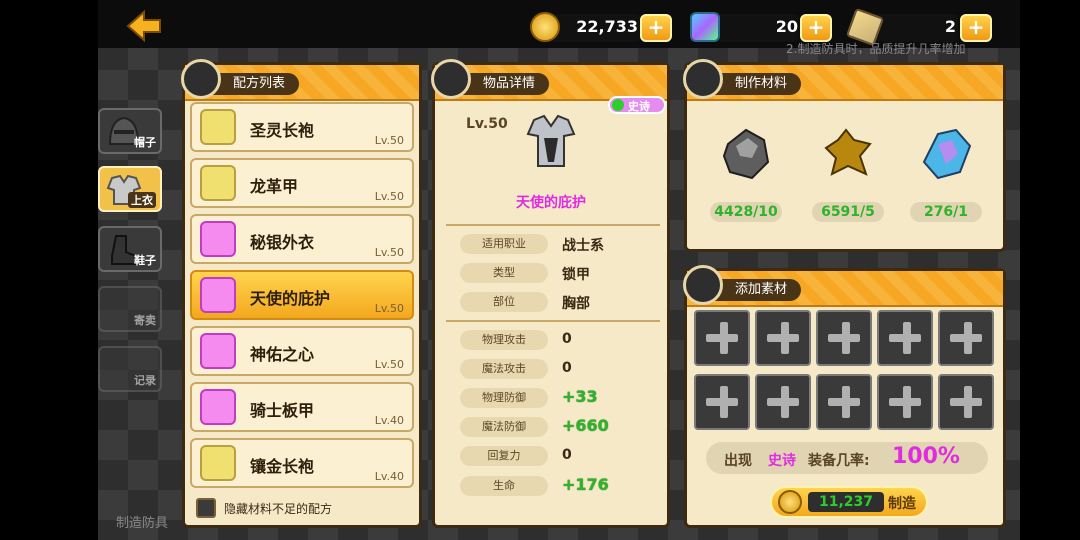  What do you see at coordinates (786, 26) in the screenshot?
I see `crystal-value: 20` at bounding box center [786, 26].